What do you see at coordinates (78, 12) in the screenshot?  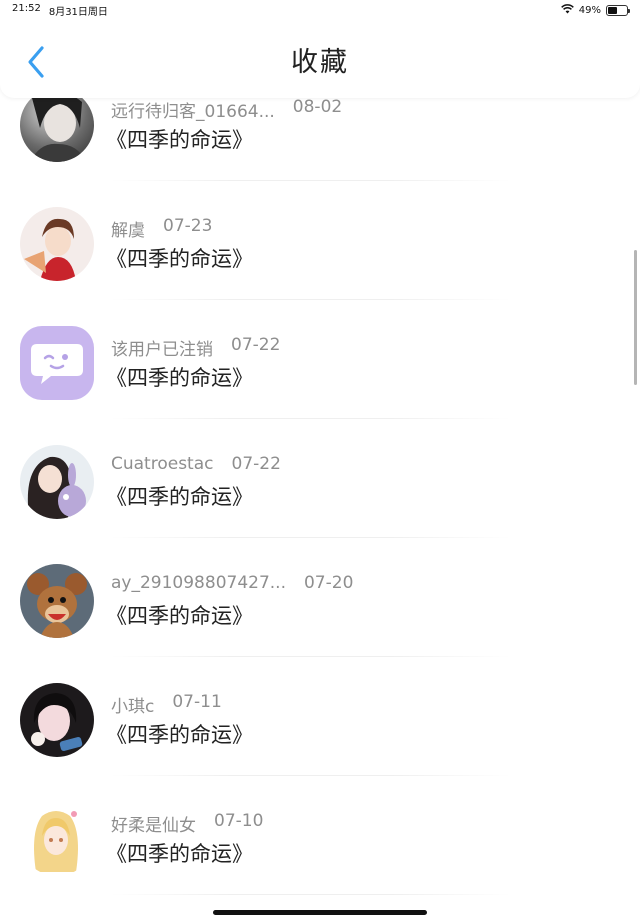 I see `status-date: 8月31日周日` at bounding box center [78, 12].